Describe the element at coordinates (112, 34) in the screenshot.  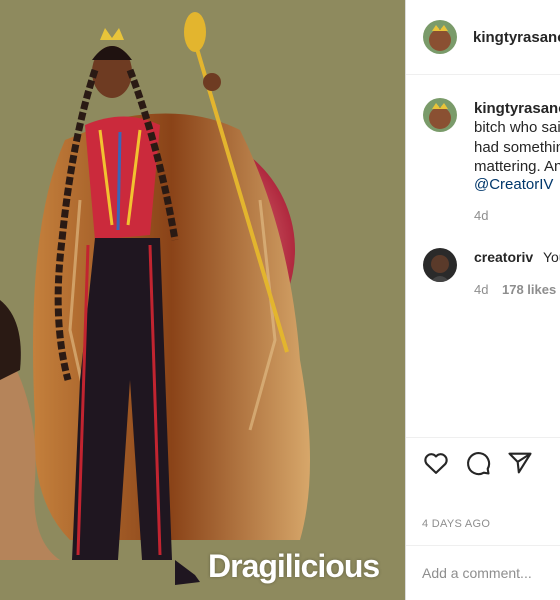
I see `crown` at that location.